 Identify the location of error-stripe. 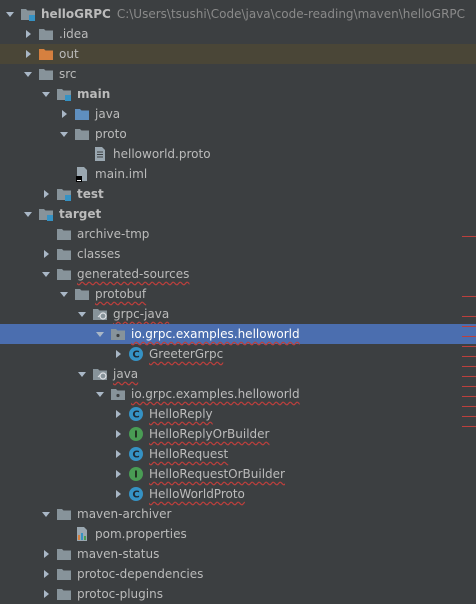
(469, 300).